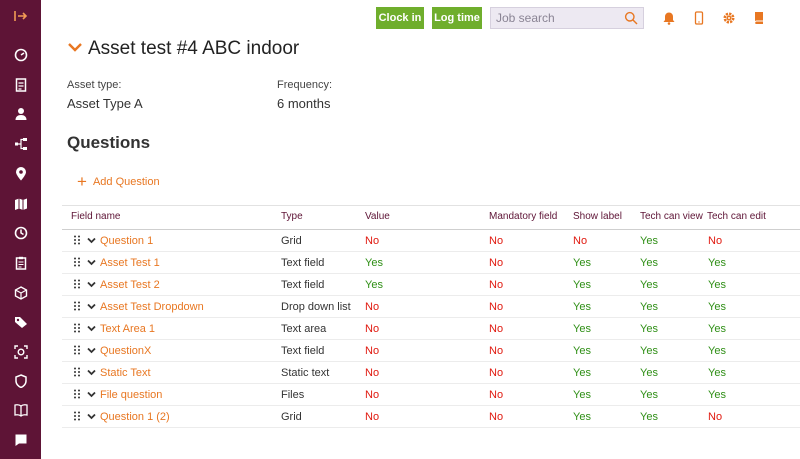 The image size is (800, 459). Describe the element at coordinates (304, 329) in the screenshot. I see `type-cell: Text area` at that location.